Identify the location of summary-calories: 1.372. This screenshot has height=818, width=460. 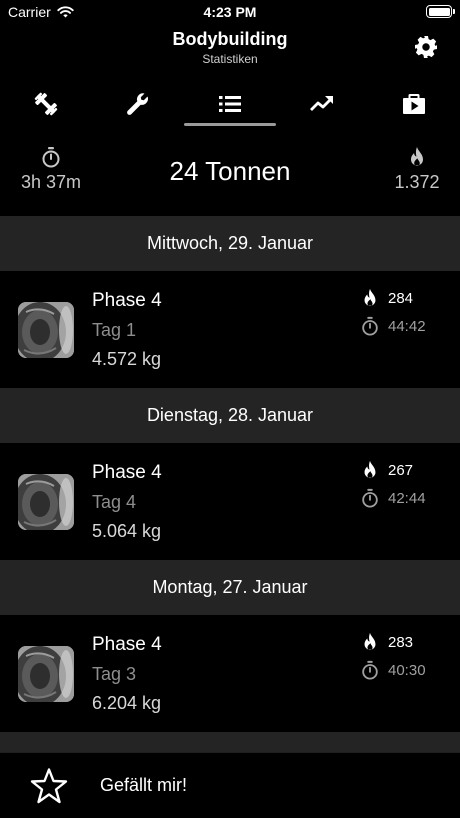
(417, 169).